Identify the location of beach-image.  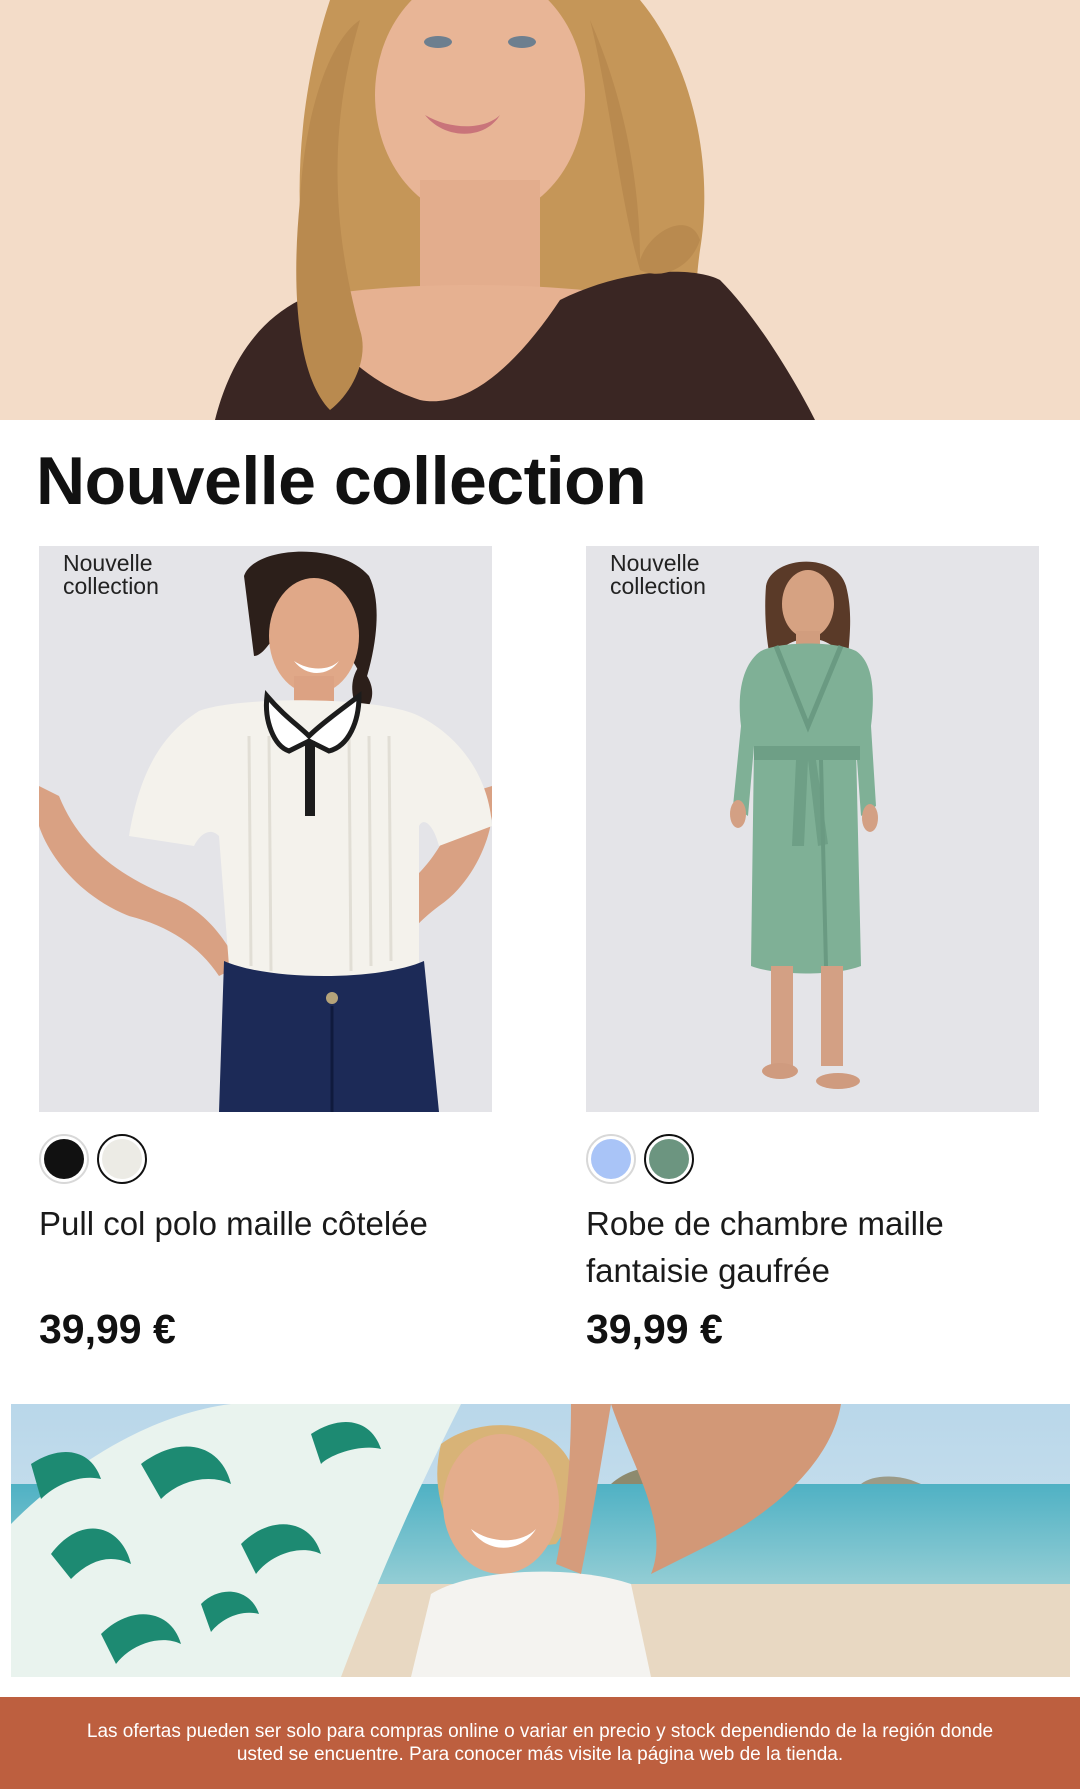
(540, 1540).